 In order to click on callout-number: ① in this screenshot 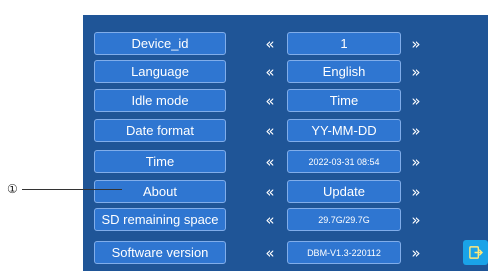, I will do `click(12, 189)`.